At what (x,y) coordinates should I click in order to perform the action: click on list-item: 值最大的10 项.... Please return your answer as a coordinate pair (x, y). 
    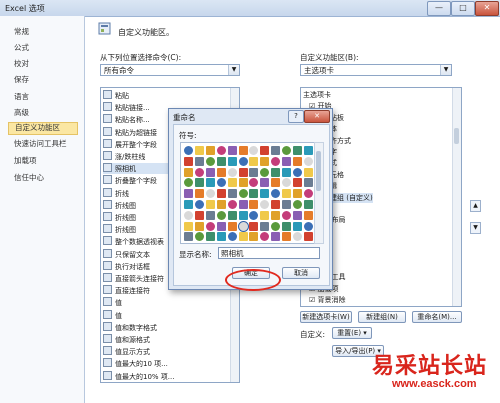
    Looking at the image, I should click on (165, 363).